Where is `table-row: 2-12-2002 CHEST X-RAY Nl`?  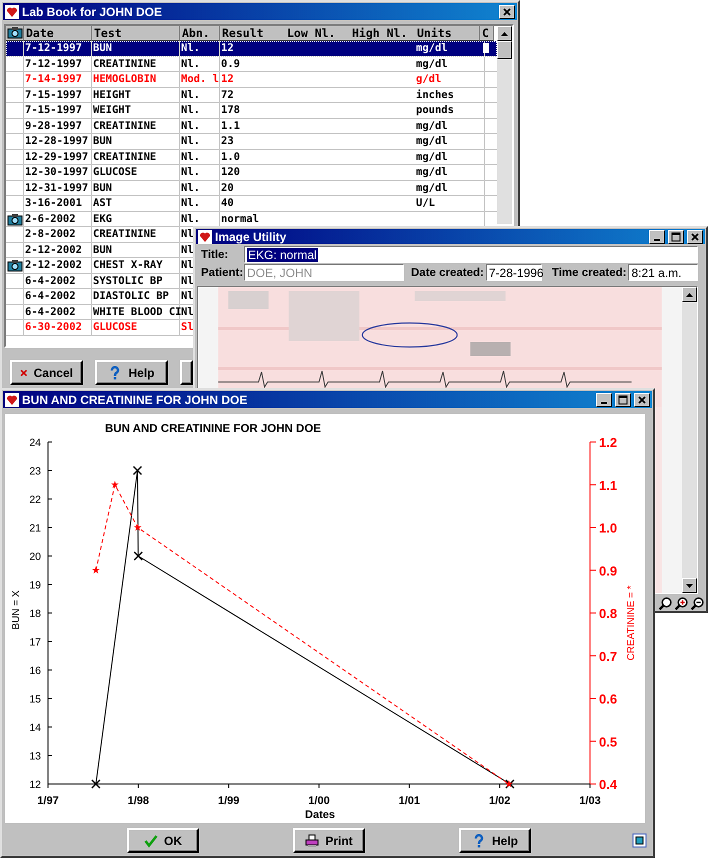 table-row: 2-12-2002 CHEST X-RAY Nl is located at coordinates (100, 266).